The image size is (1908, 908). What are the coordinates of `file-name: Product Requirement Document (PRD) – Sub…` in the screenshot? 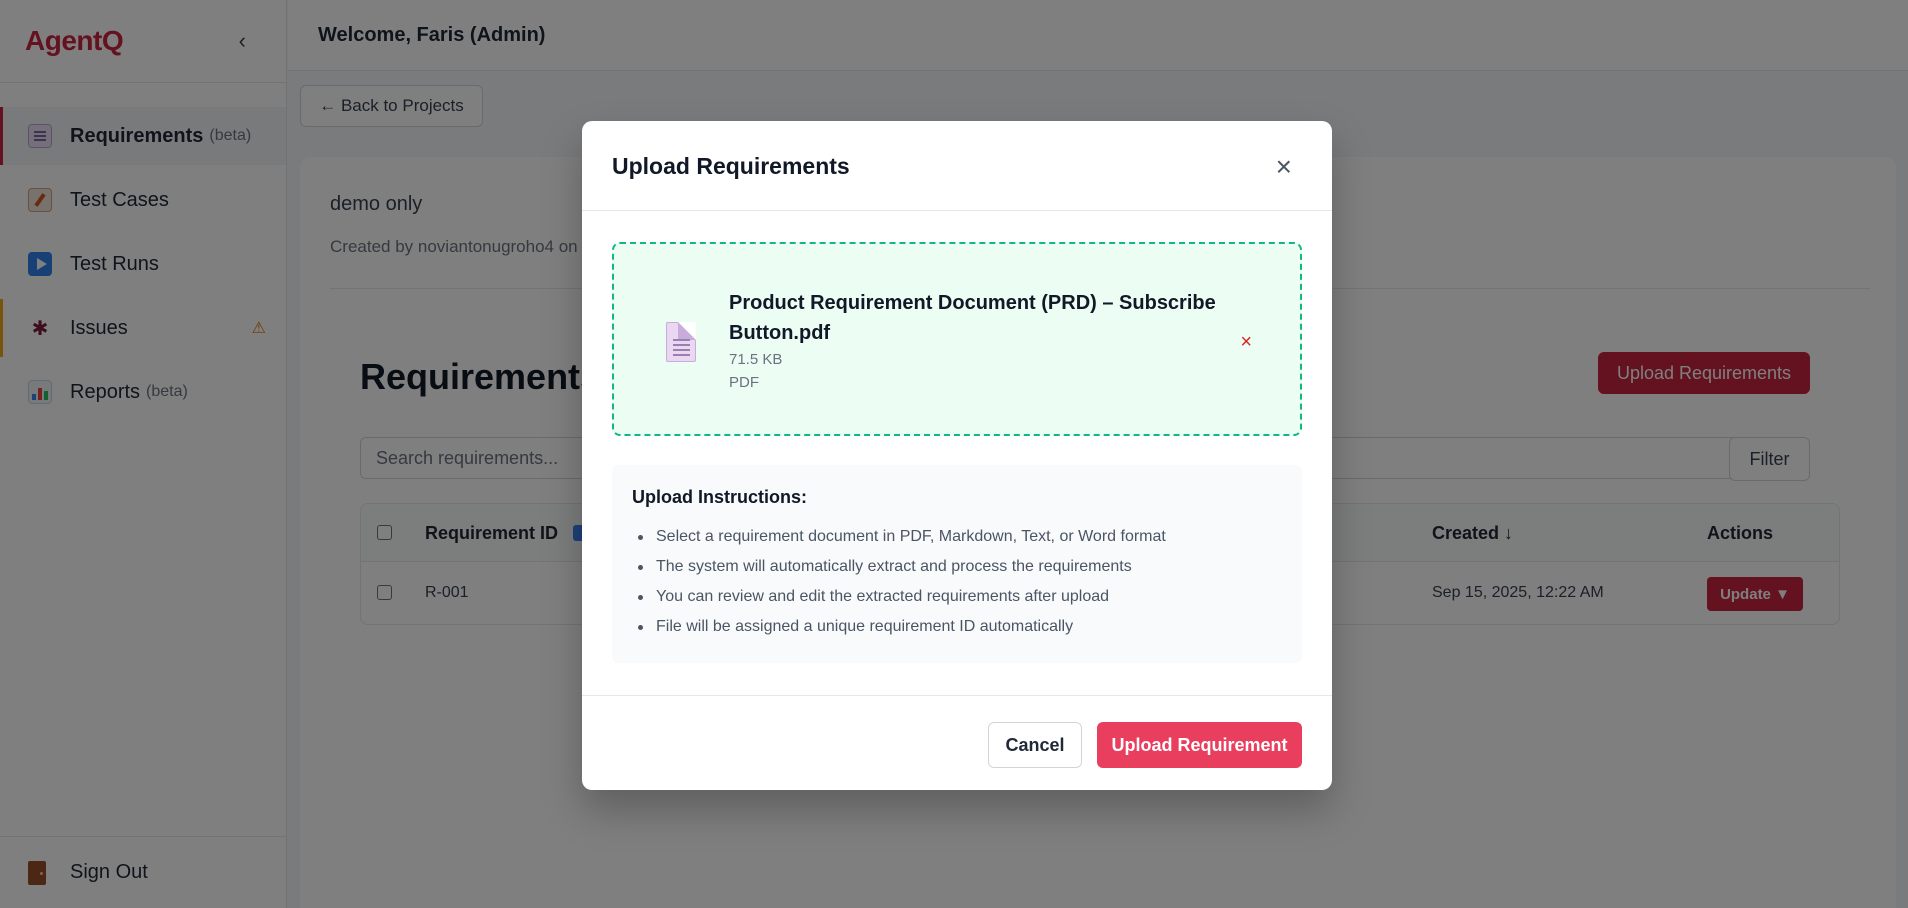 It's located at (972, 318).